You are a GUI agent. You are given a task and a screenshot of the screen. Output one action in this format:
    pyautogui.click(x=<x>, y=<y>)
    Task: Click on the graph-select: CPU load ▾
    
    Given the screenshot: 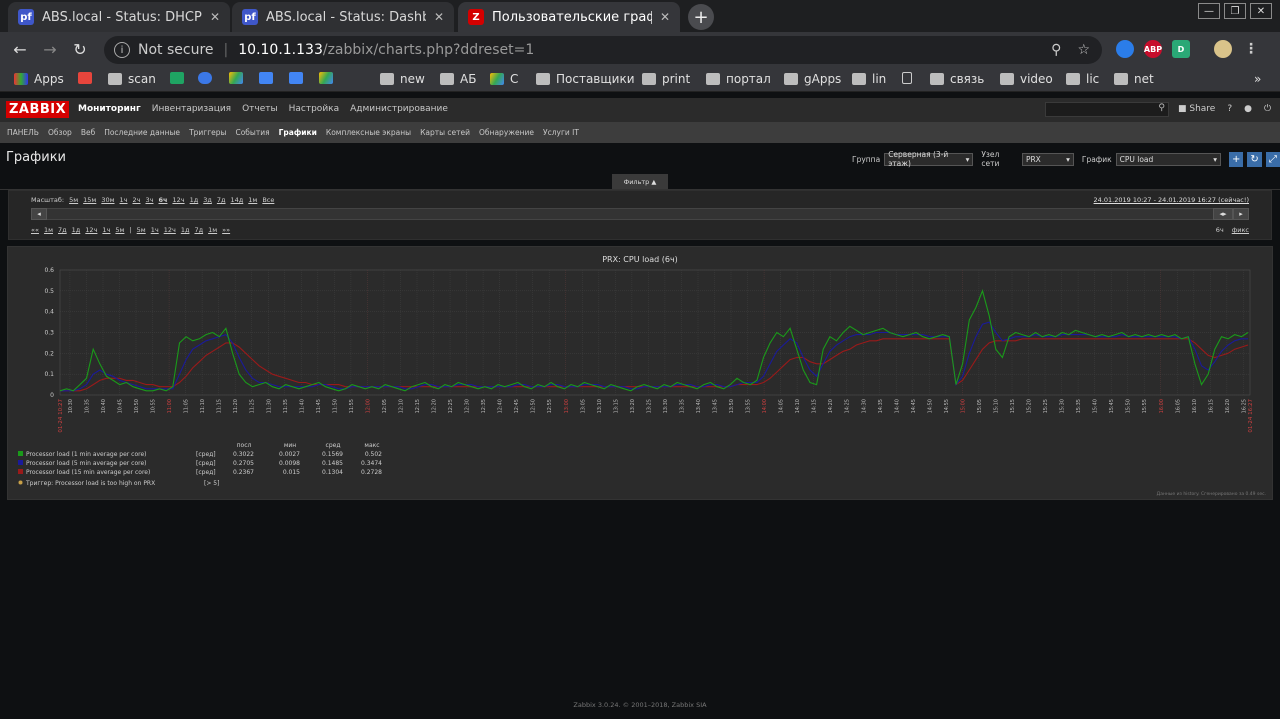 What is the action you would take?
    pyautogui.click(x=1168, y=159)
    